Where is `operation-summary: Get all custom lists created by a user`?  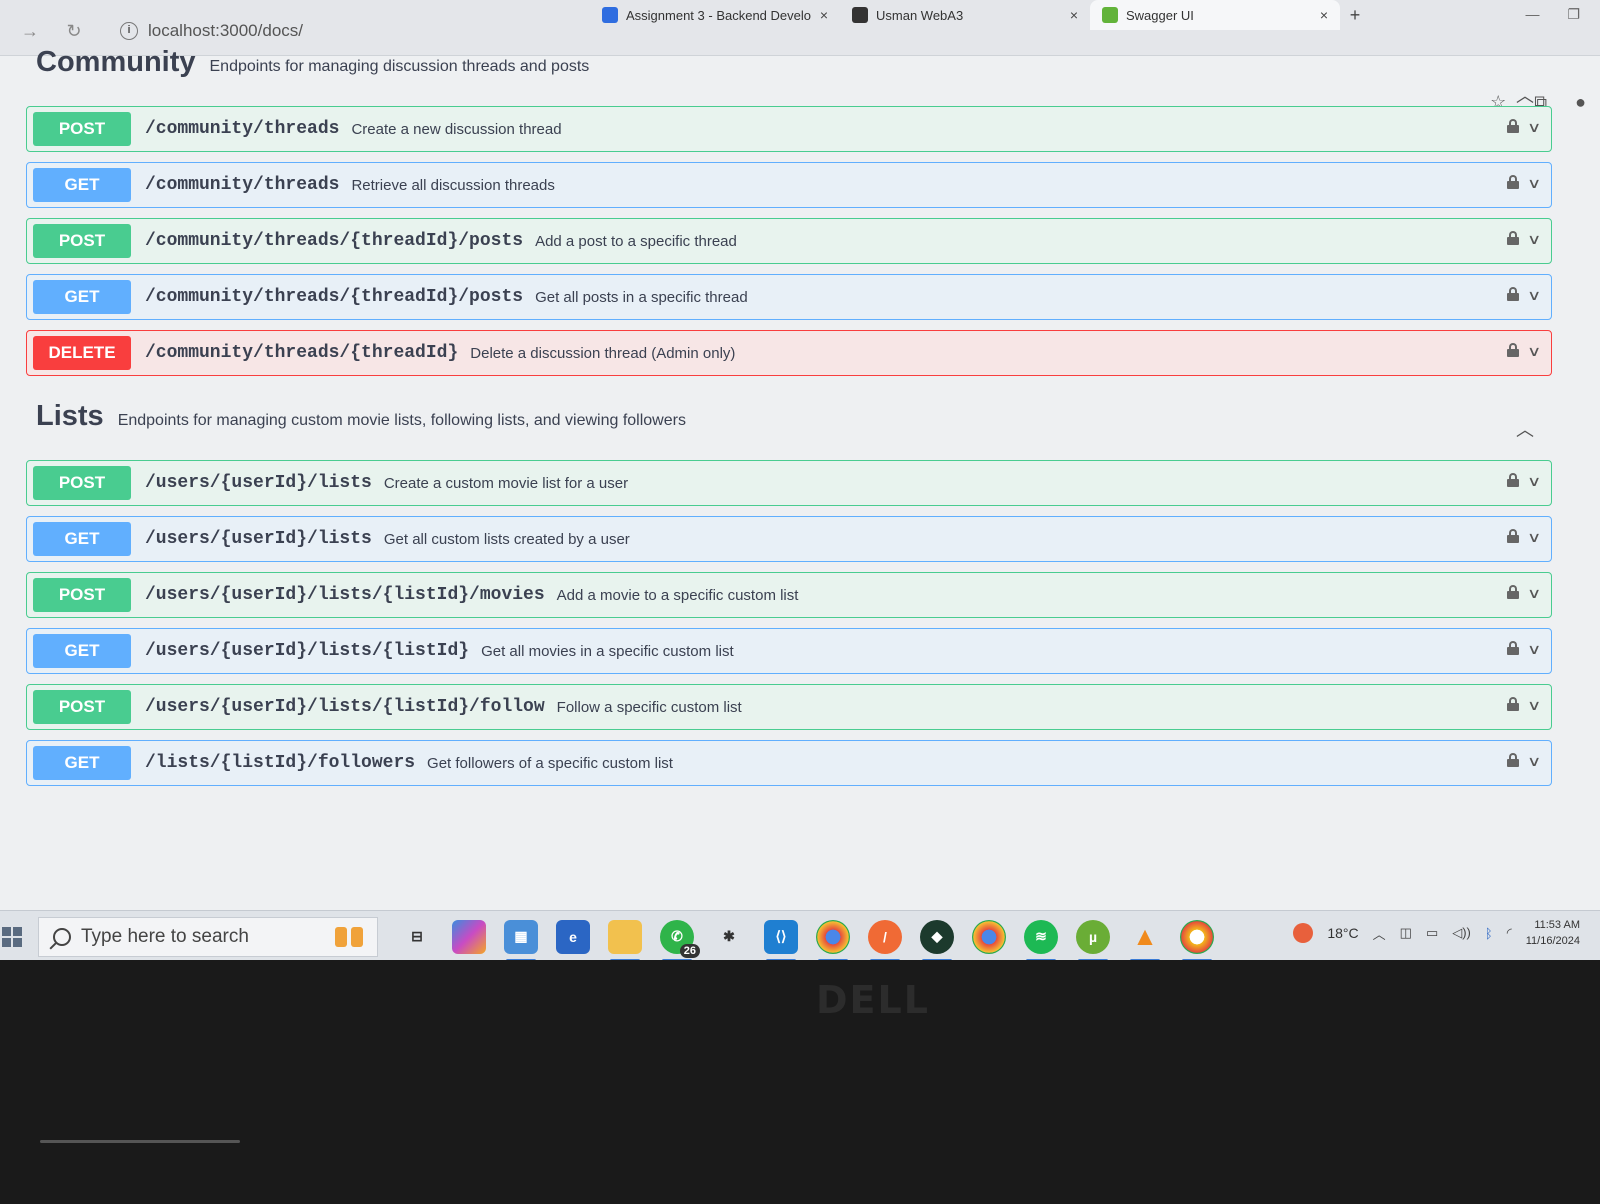
operation-summary: Get all custom lists created by a user is located at coordinates (506, 539).